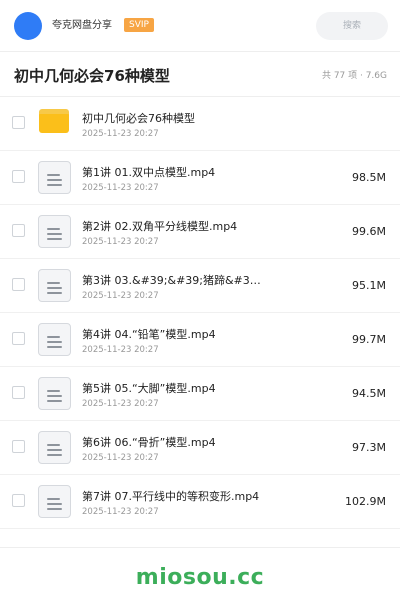 The image size is (400, 600). What do you see at coordinates (369, 393) in the screenshot?
I see `item-size: 94.5M` at bounding box center [369, 393].